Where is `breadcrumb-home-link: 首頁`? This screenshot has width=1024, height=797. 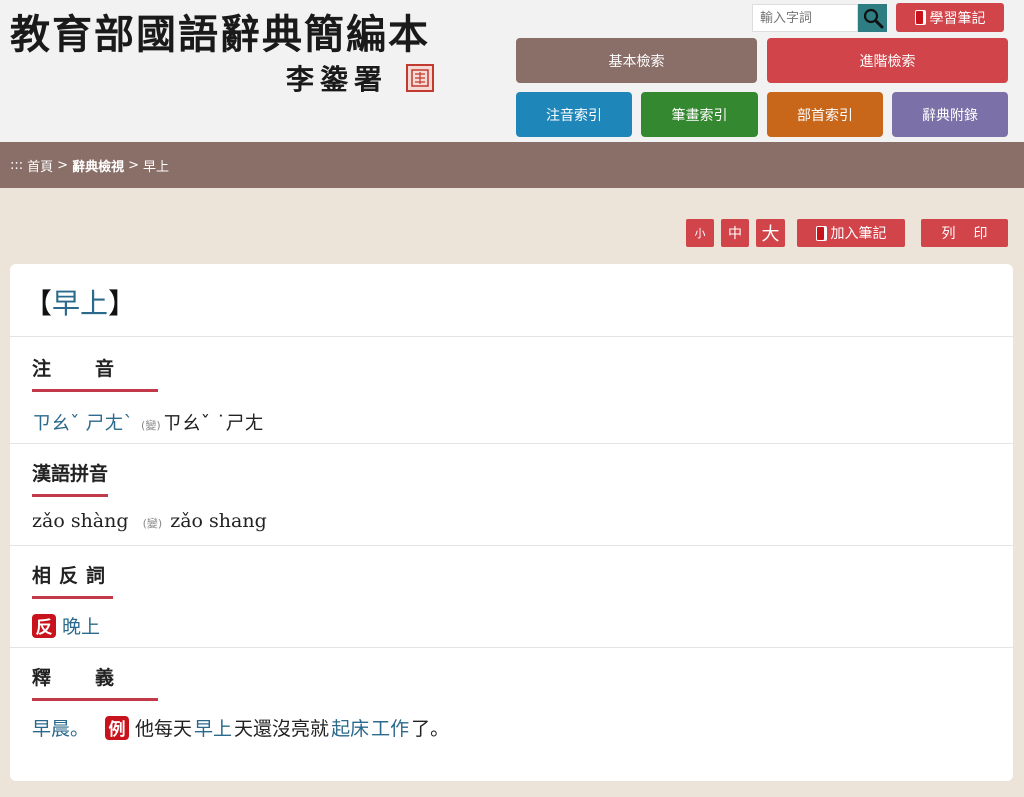
breadcrumb-home-link: 首頁 is located at coordinates (40, 165).